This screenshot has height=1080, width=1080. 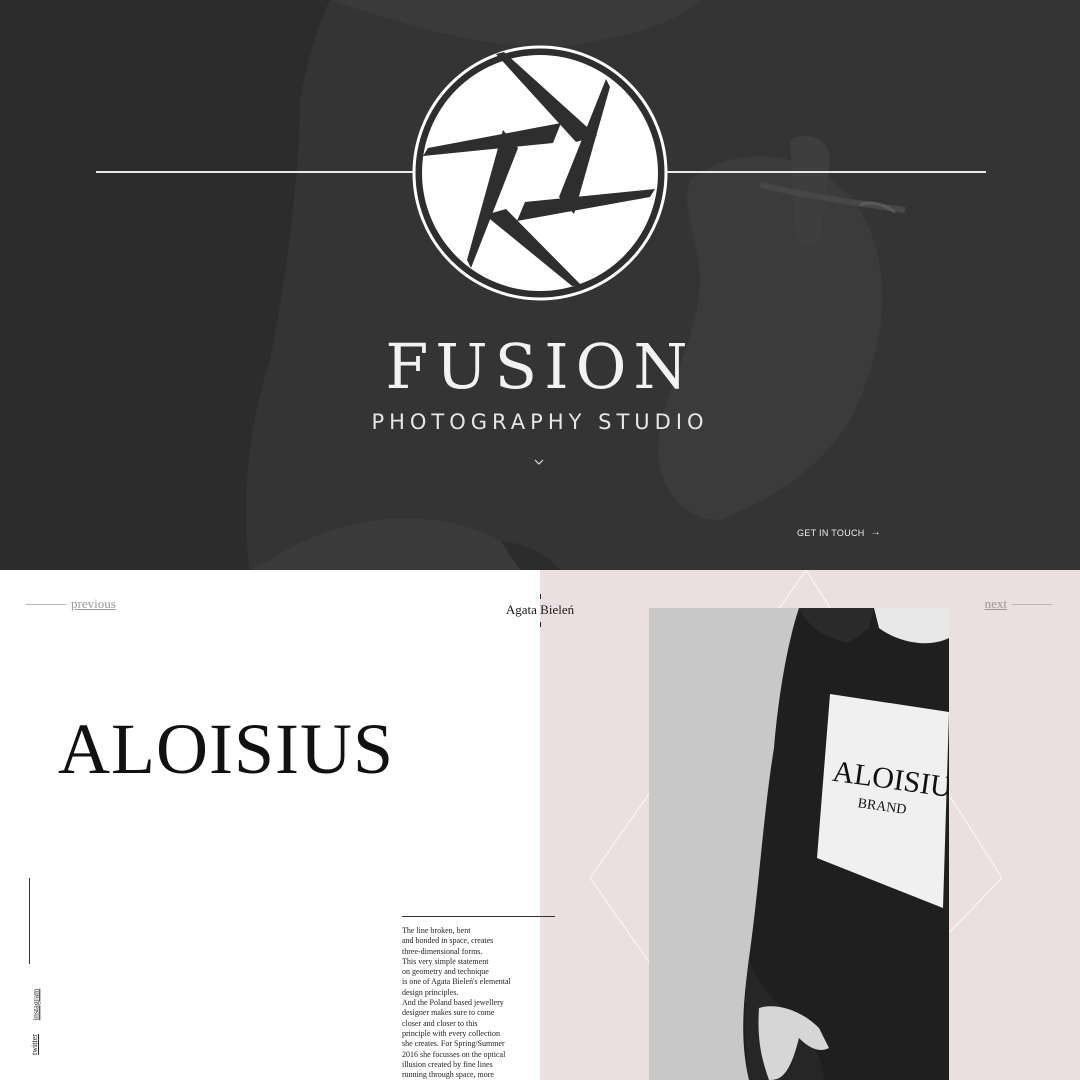 I want to click on previous-label: previous, so click(x=93, y=603).